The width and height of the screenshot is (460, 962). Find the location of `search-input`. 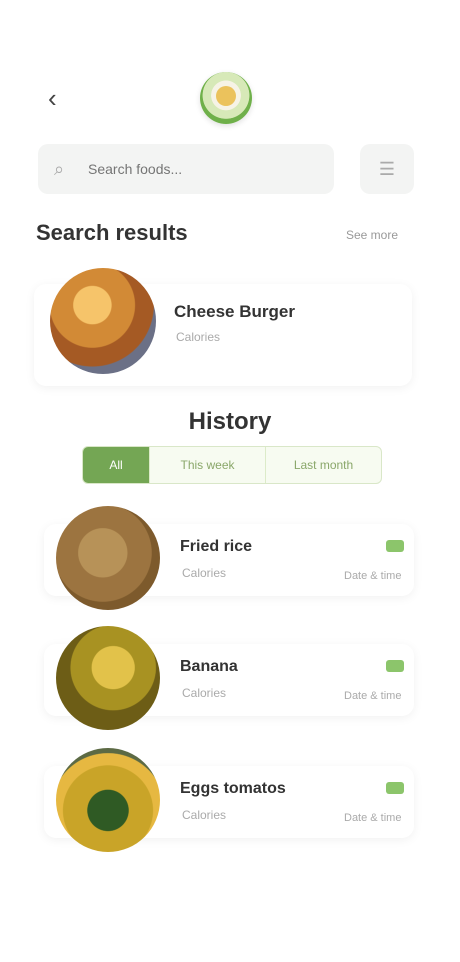

search-input is located at coordinates (203, 169).